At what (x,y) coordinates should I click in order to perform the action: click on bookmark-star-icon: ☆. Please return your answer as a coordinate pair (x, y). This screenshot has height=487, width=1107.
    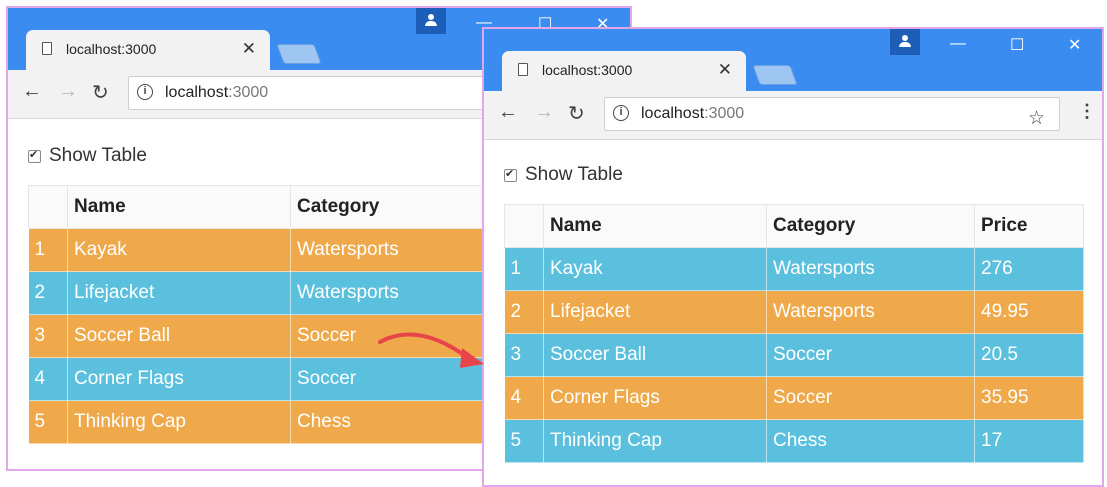
    Looking at the image, I should click on (1036, 118).